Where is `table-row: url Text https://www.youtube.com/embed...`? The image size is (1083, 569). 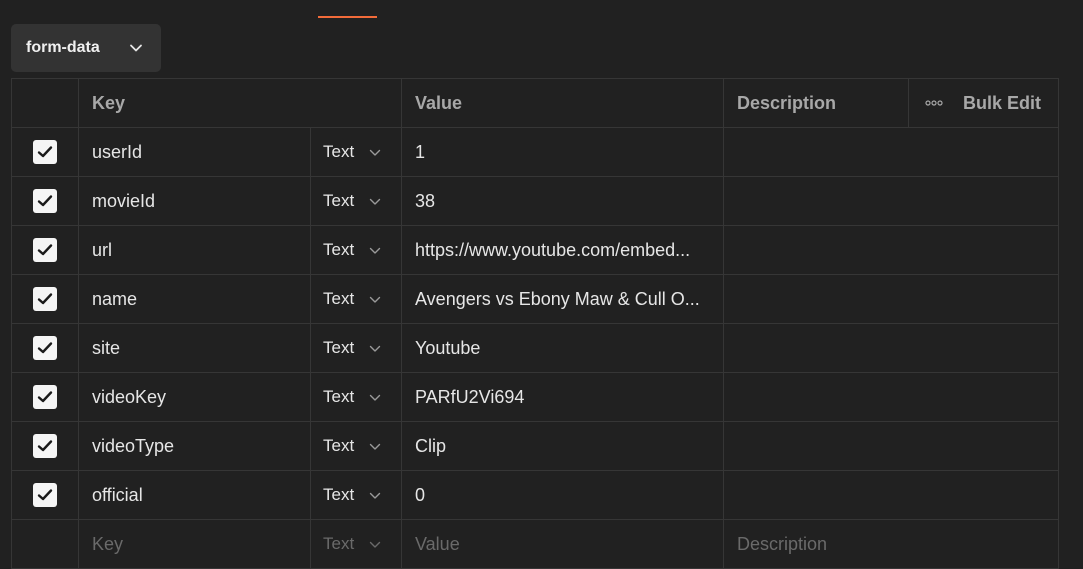
table-row: url Text https://www.youtube.com/embed... is located at coordinates (535, 250).